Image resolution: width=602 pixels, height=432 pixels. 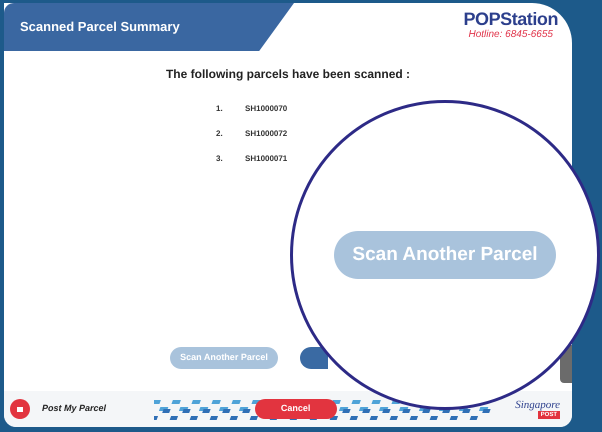 What do you see at coordinates (220, 134) in the screenshot?
I see `parcel-number: 2.` at bounding box center [220, 134].